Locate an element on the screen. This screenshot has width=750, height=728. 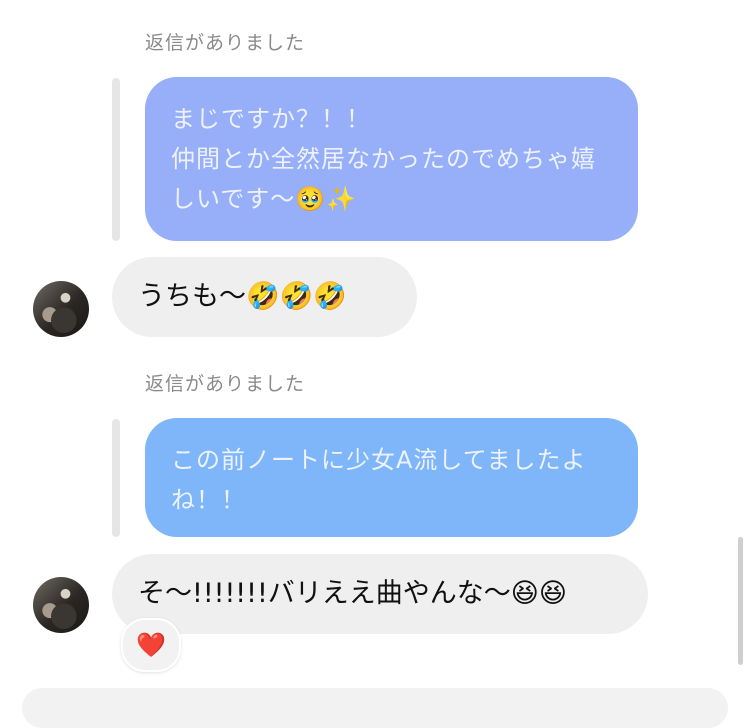
reaction-emoji: ❤️ is located at coordinates (151, 645).